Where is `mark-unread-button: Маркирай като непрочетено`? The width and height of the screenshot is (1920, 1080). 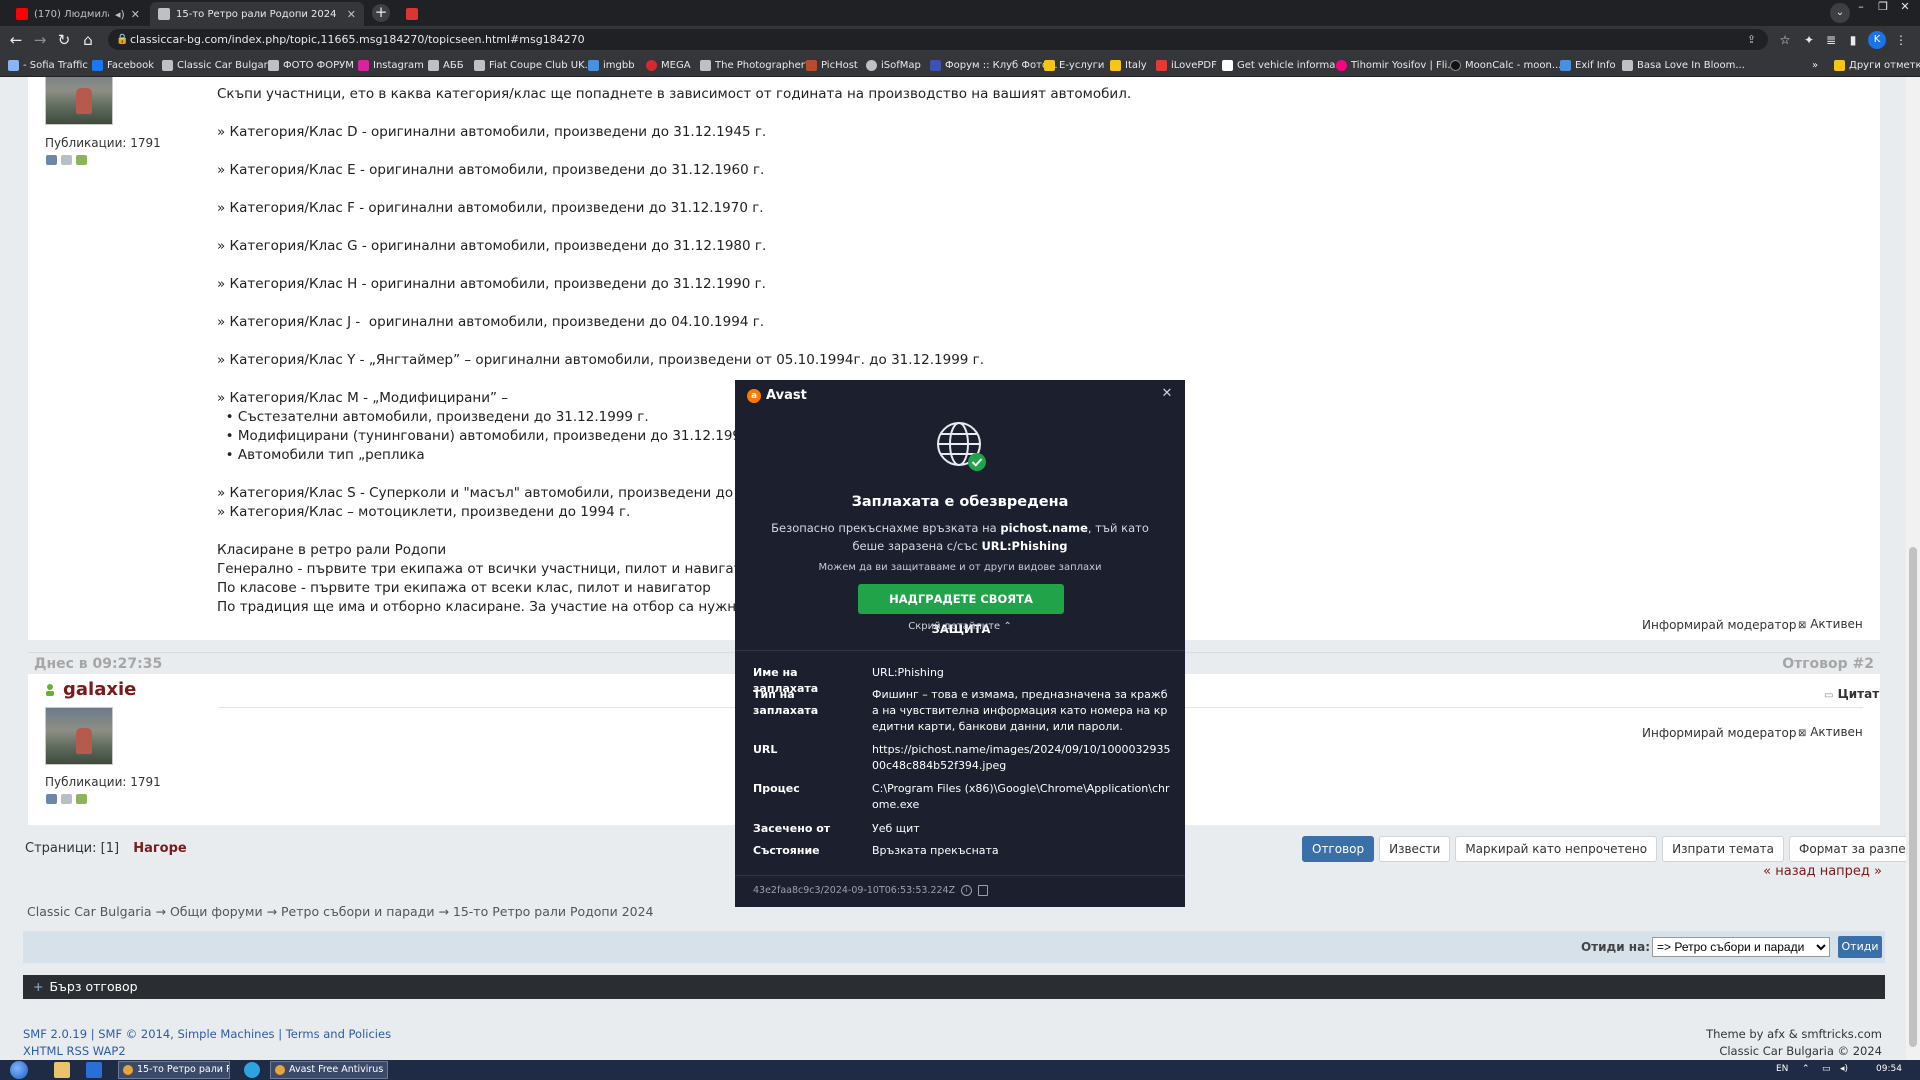 mark-unread-button: Маркирай като непрочетено is located at coordinates (1556, 849).